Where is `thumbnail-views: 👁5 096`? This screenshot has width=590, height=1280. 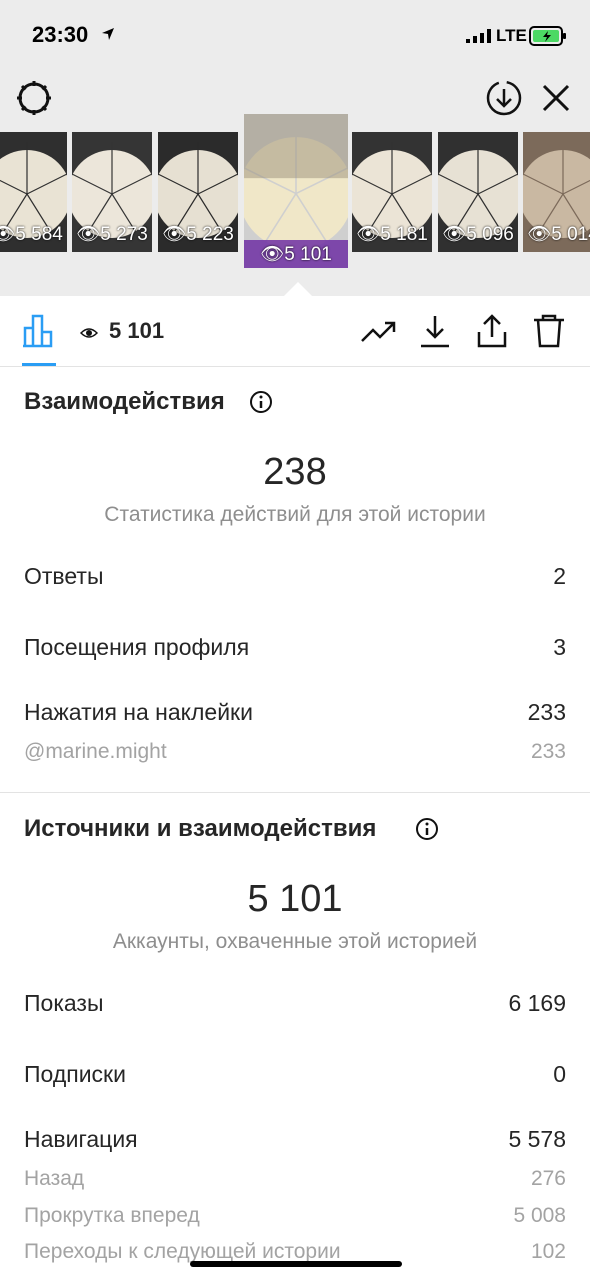 thumbnail-views: 👁5 096 is located at coordinates (478, 234).